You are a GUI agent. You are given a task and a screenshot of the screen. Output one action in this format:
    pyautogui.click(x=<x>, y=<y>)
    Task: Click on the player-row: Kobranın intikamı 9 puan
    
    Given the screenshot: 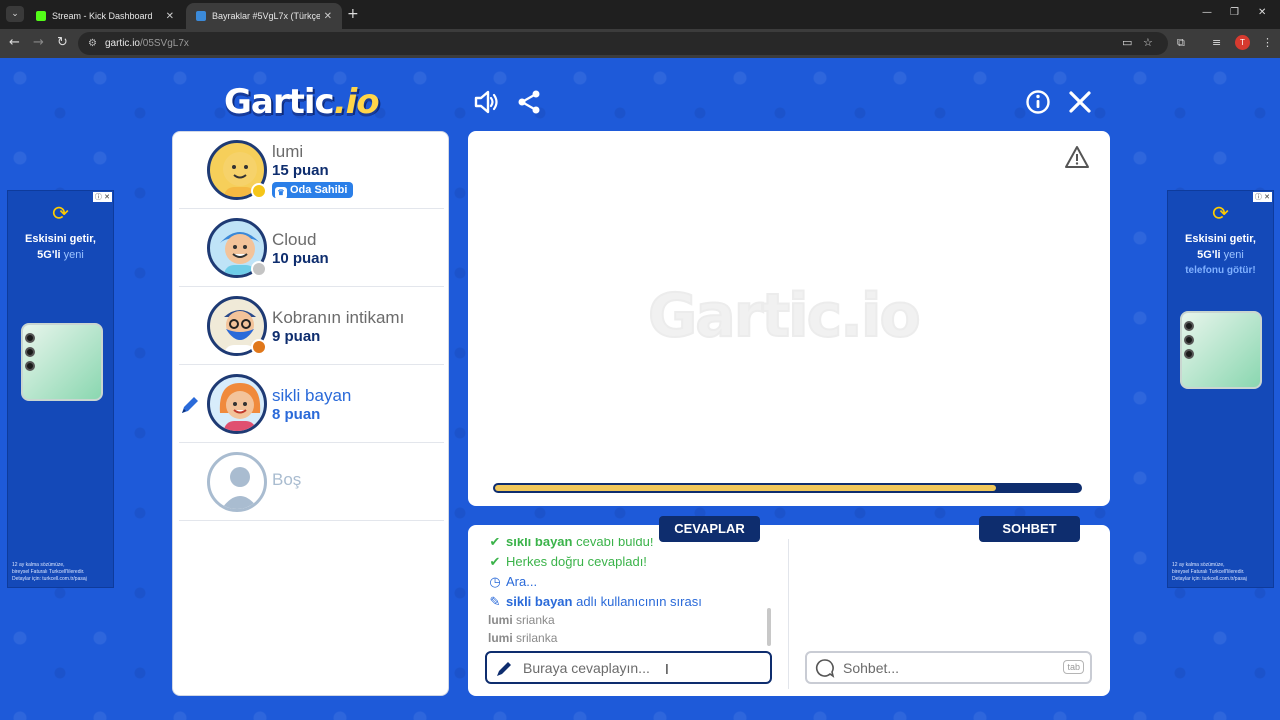 What is the action you would take?
    pyautogui.click(x=311, y=326)
    